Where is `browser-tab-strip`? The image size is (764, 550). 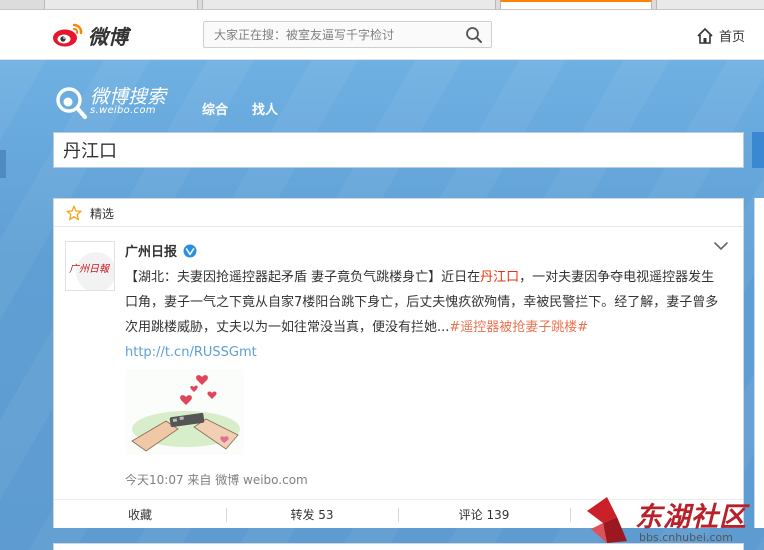 browser-tab-strip is located at coordinates (382, 5).